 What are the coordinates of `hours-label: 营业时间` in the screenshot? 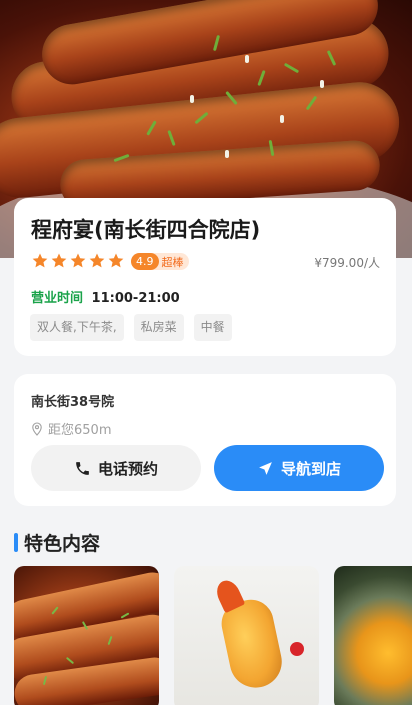 It's located at (57, 298).